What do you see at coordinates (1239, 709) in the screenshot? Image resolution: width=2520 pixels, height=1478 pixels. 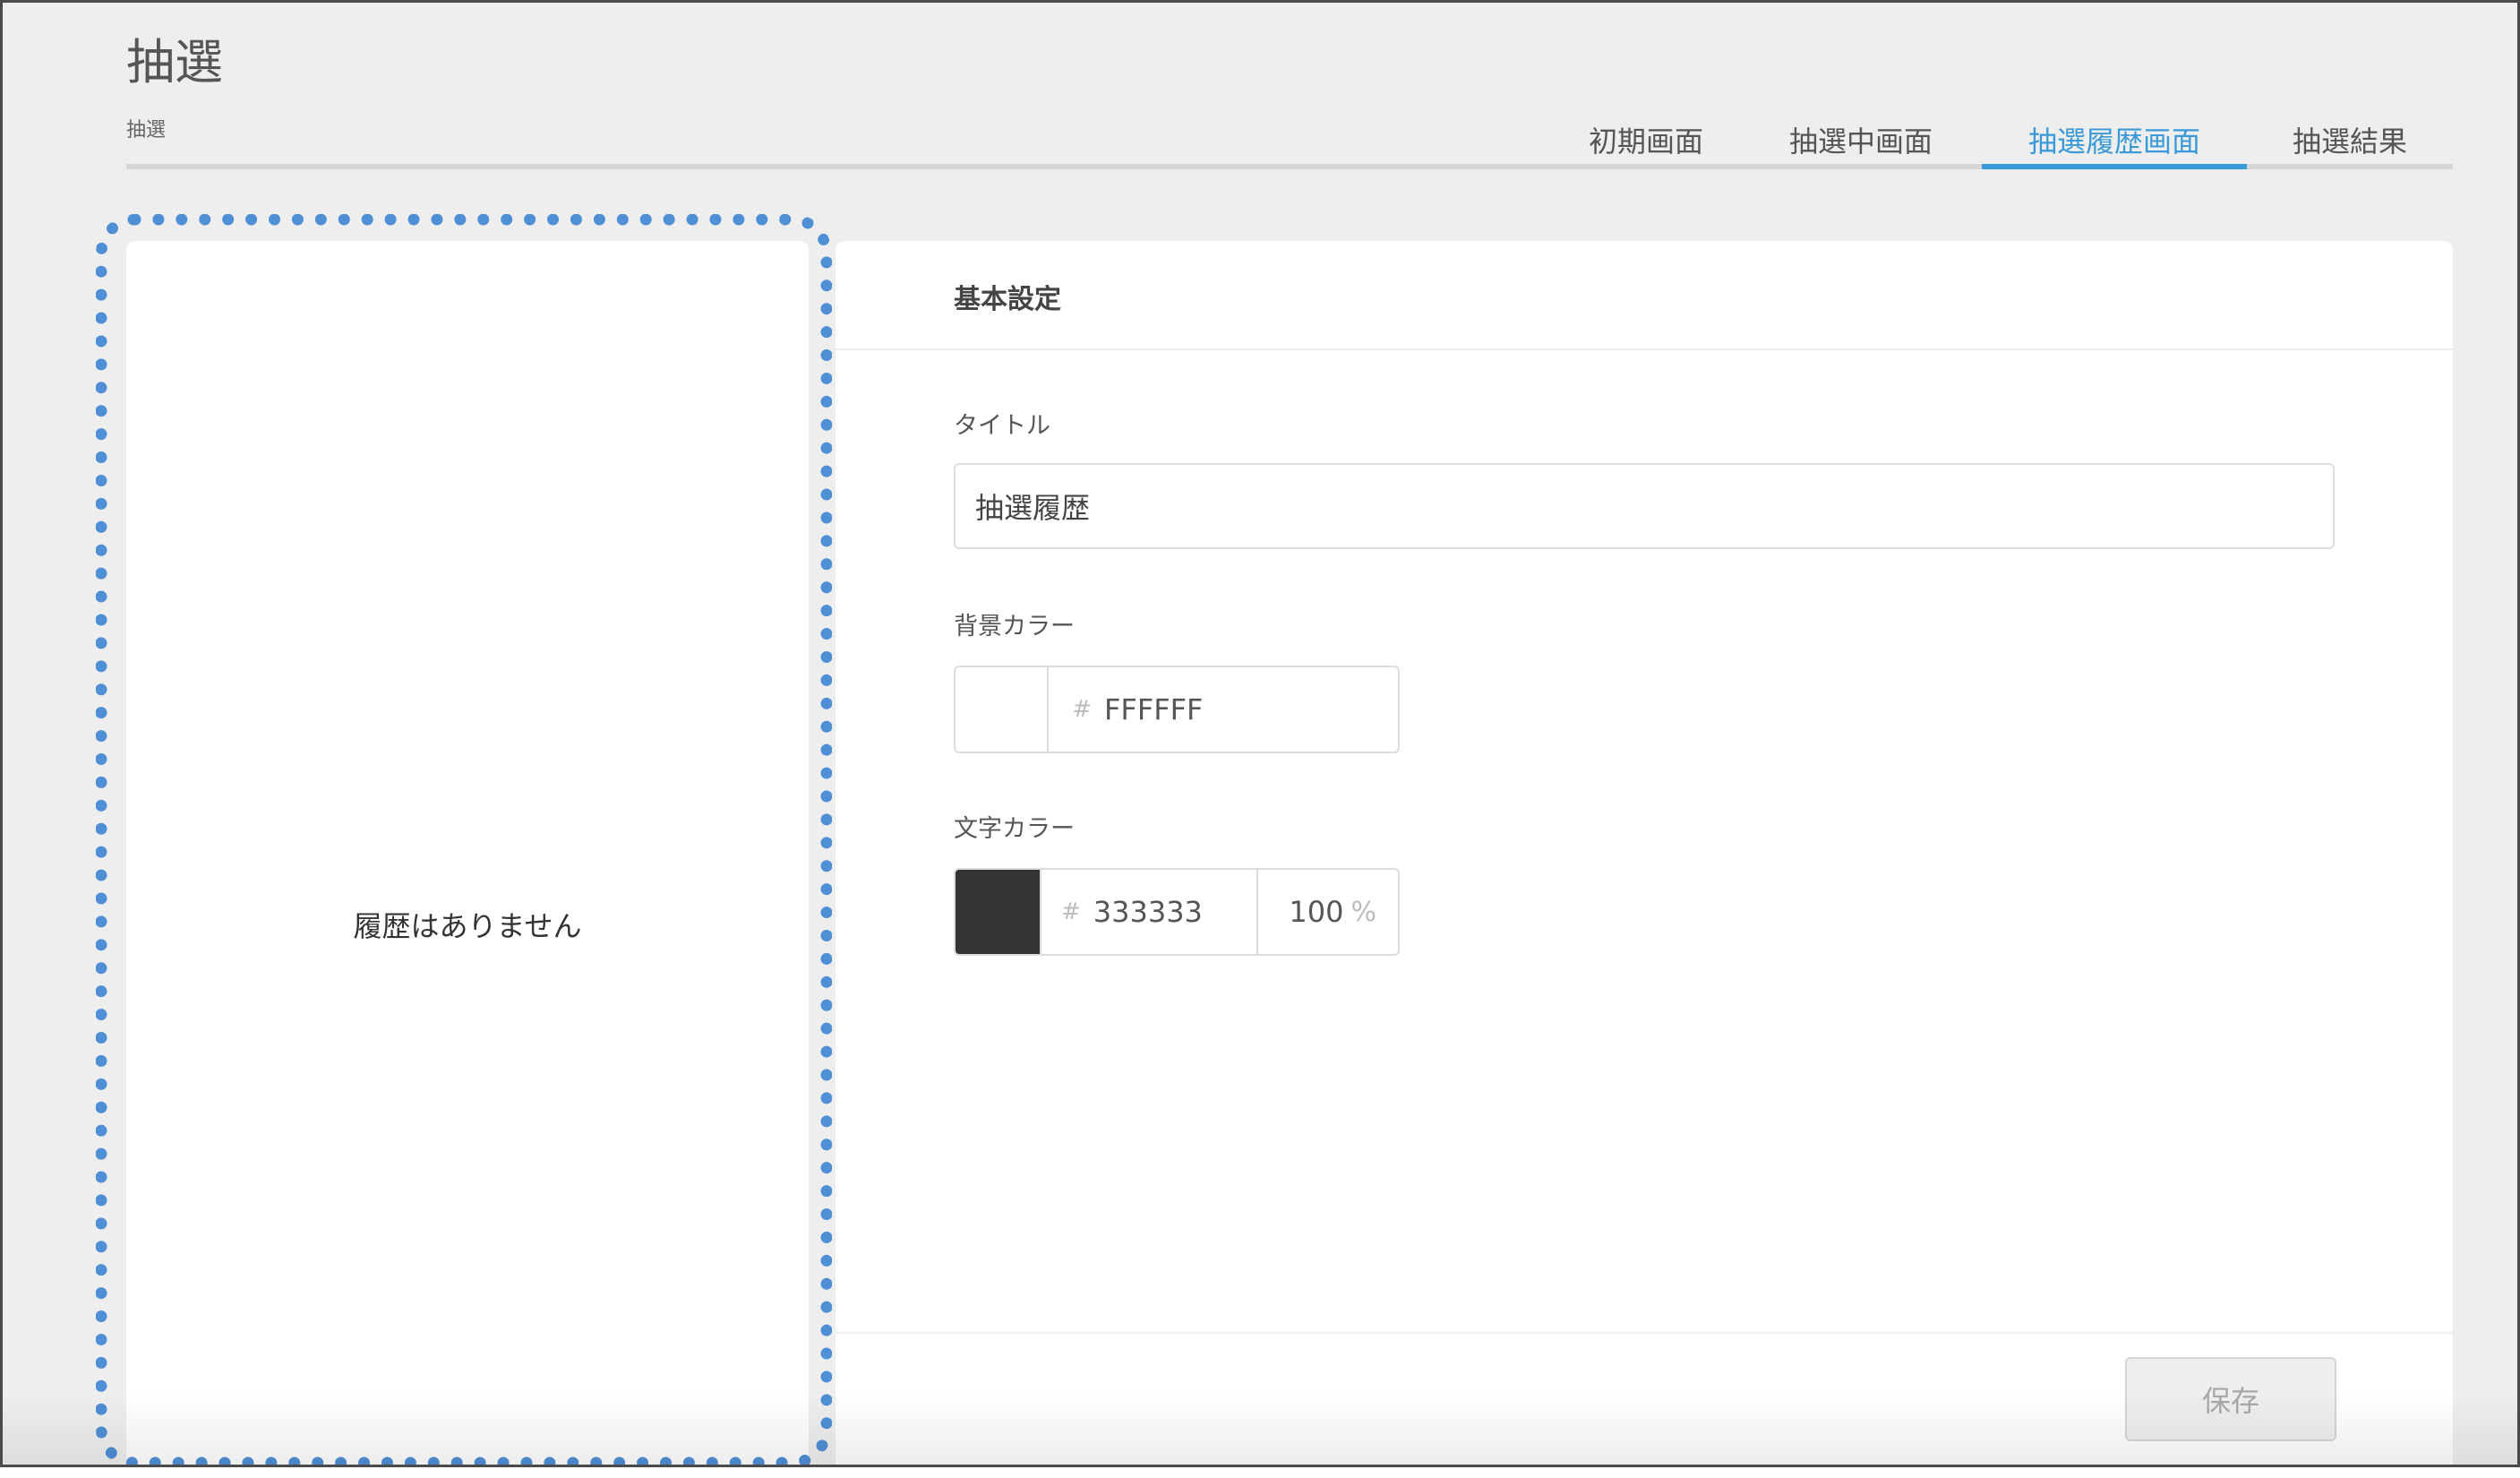 I see `background-color-hex-input` at bounding box center [1239, 709].